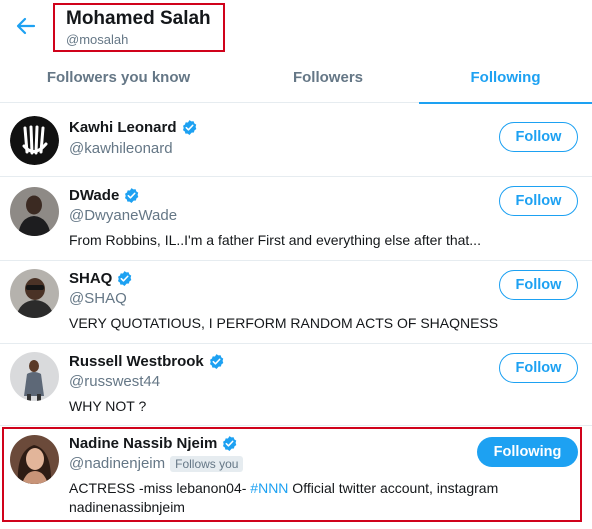 The image size is (592, 529). I want to click on handle-line: @russwest44, so click(114, 381).